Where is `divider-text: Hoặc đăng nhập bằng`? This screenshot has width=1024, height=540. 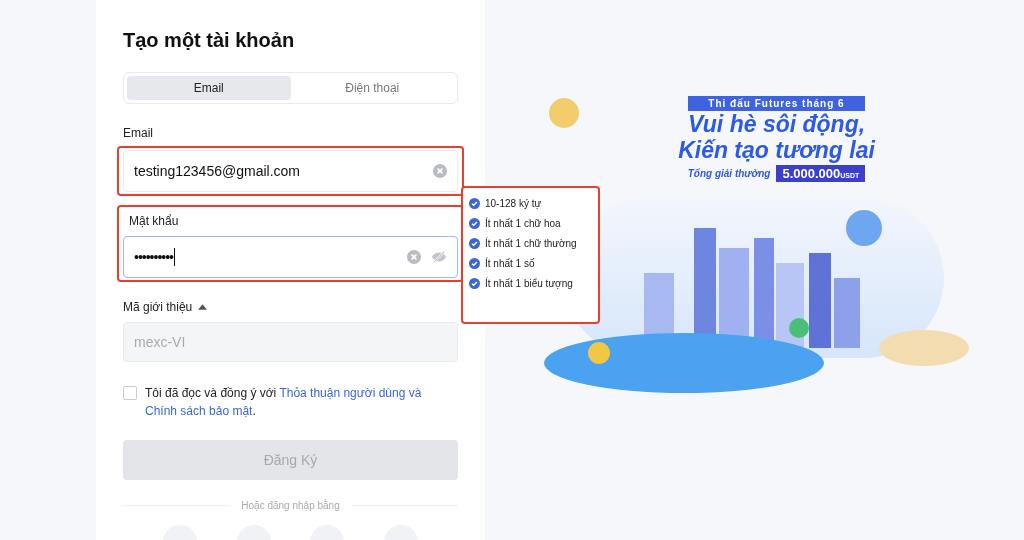
divider-text: Hoặc đăng nhập bằng is located at coordinates (290, 505).